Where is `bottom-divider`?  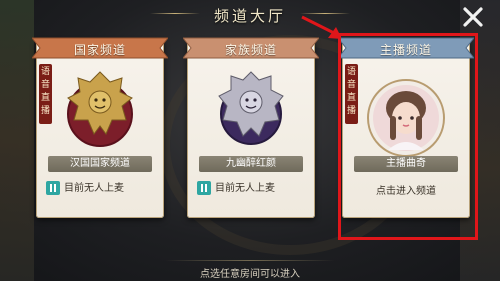 bottom-divider is located at coordinates (250, 260).